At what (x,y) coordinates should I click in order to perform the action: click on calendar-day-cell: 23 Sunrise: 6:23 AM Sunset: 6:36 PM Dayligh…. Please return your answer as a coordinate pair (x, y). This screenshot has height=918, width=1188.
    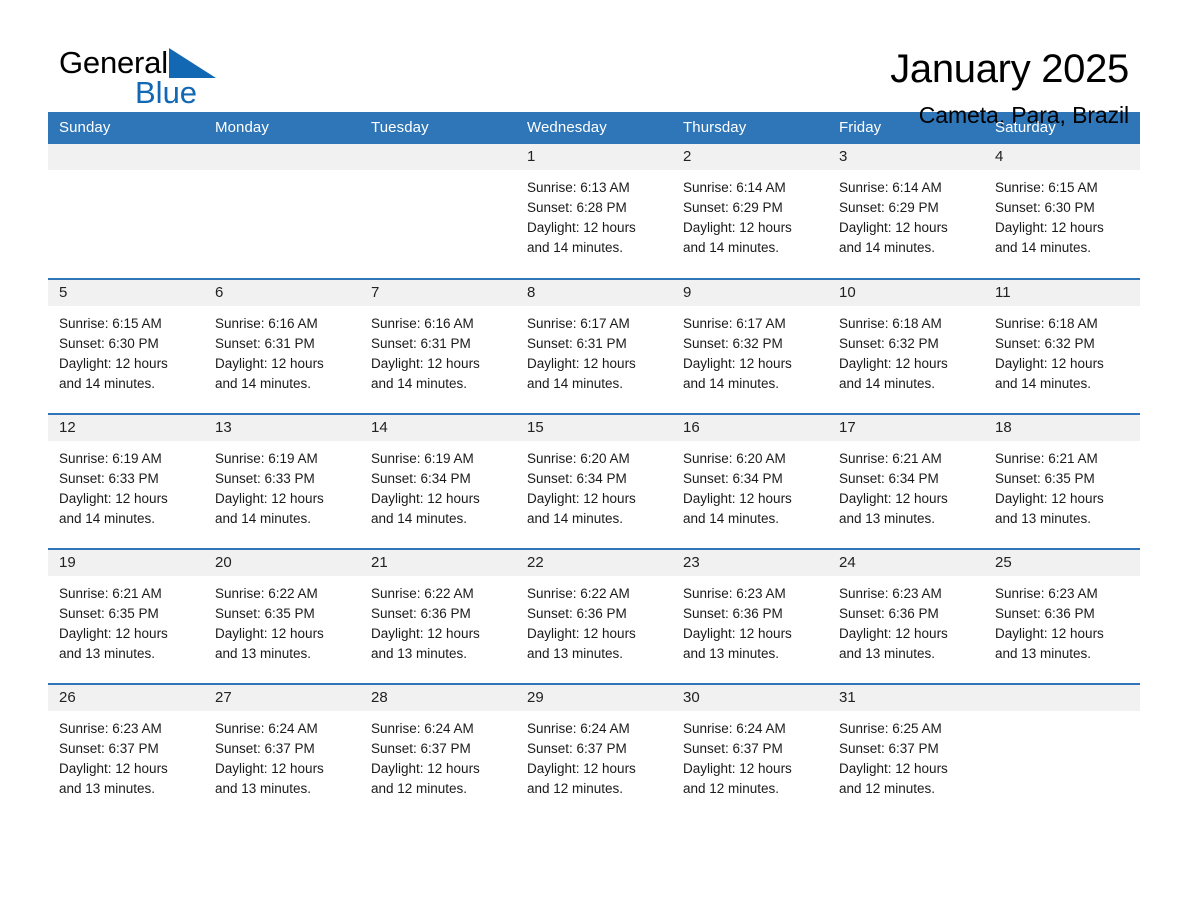
    Looking at the image, I should click on (750, 616).